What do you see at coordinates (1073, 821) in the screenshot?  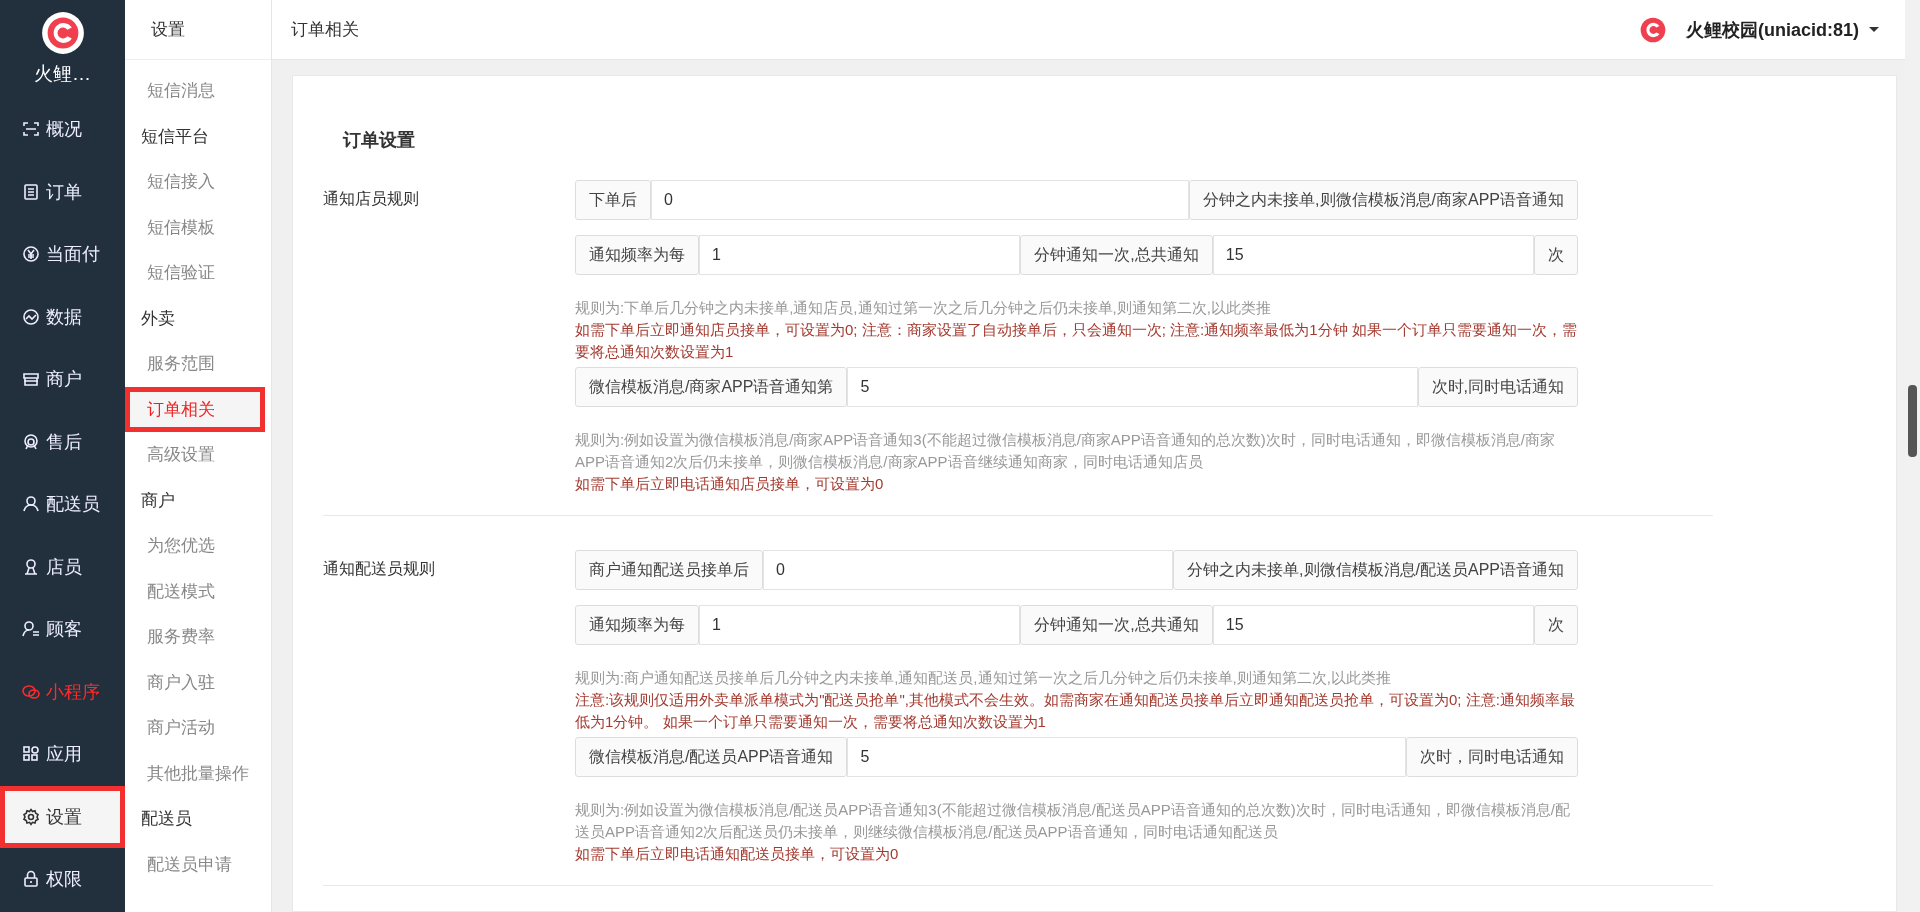 I see `help-text: 规则为:例如设置为微信模板消息/配送员APP语音通知3(不能超过微信模板消息/配送员APP语音通知的总次数)次时，同时电话通知，即微信模板消息/配送员APP语音通知2次后配送员仍未接单，则继续微信模板消息/配送员APP语音通知，同时电话通知配送员` at bounding box center [1073, 821].